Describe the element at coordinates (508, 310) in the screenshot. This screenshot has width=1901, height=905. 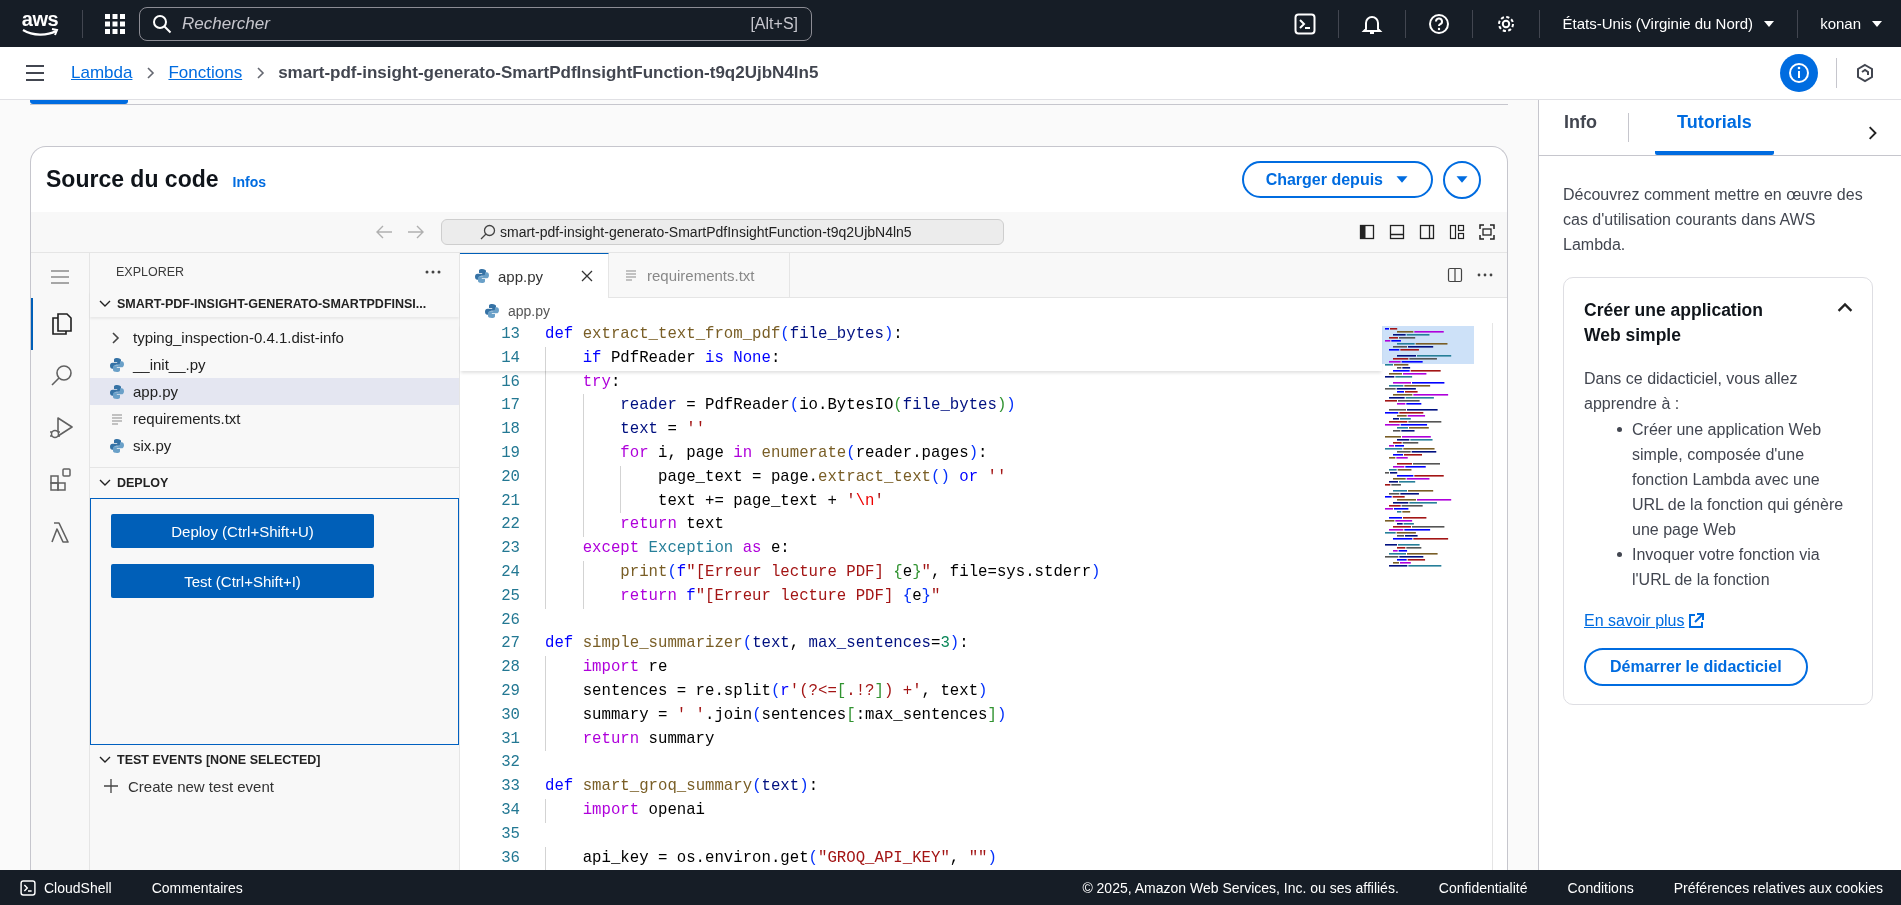
I see `file-breadcrumb: app.py` at that location.